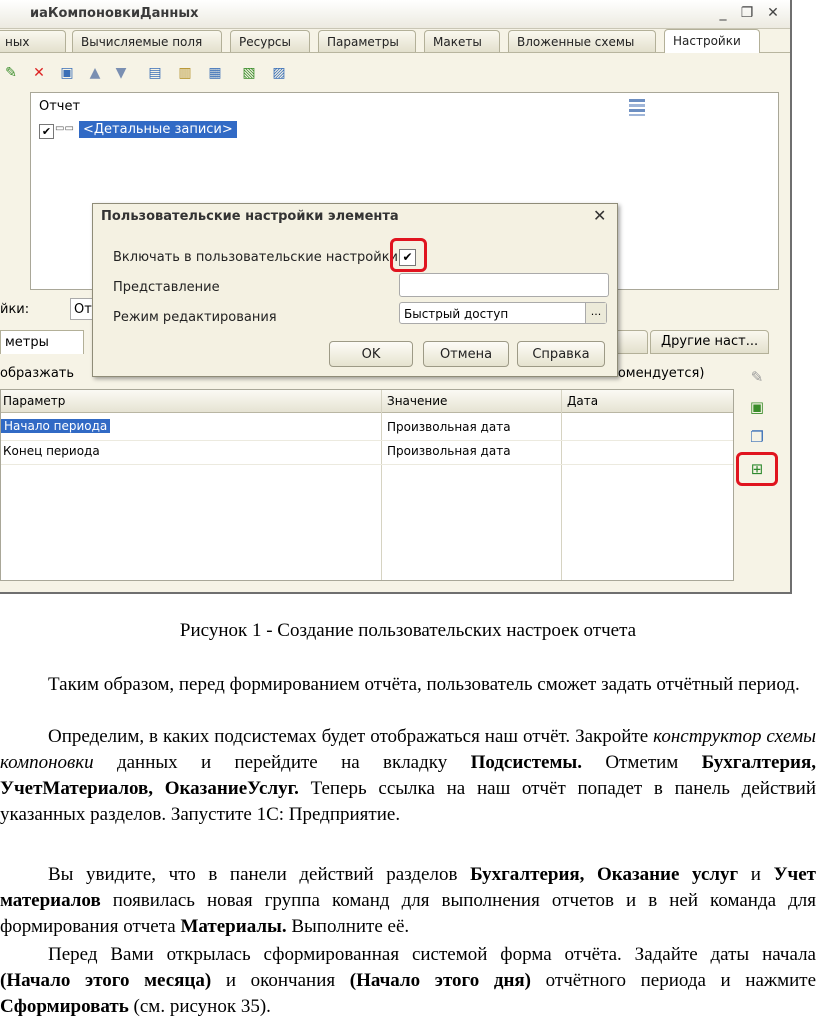  Describe the element at coordinates (673, 980) in the screenshot. I see `text-run: отчётного периода и нажмите` at that location.